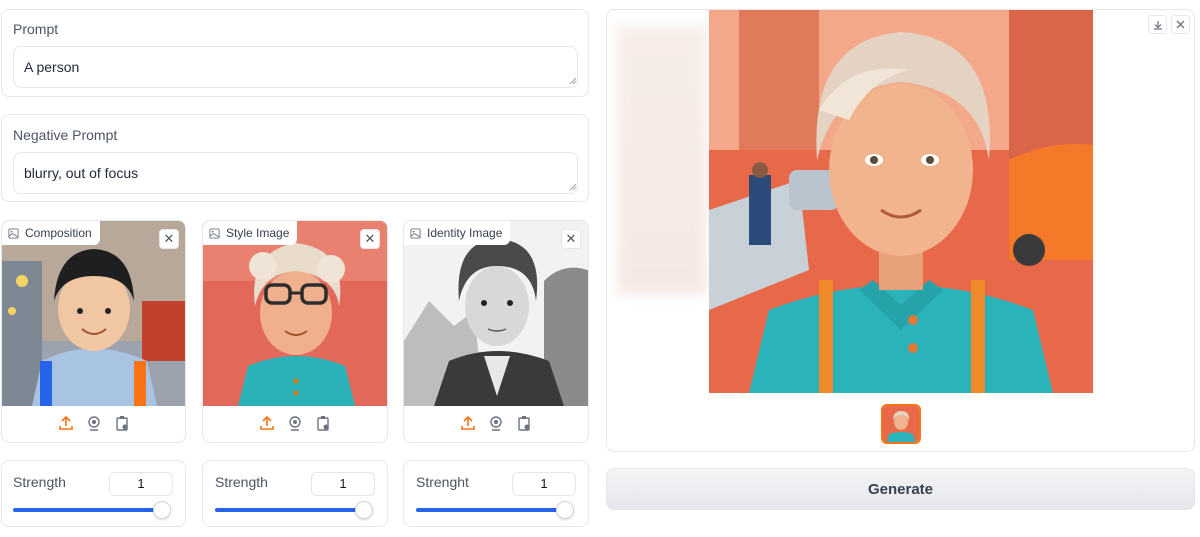  Describe the element at coordinates (295, 313) in the screenshot. I see `style-image` at that location.